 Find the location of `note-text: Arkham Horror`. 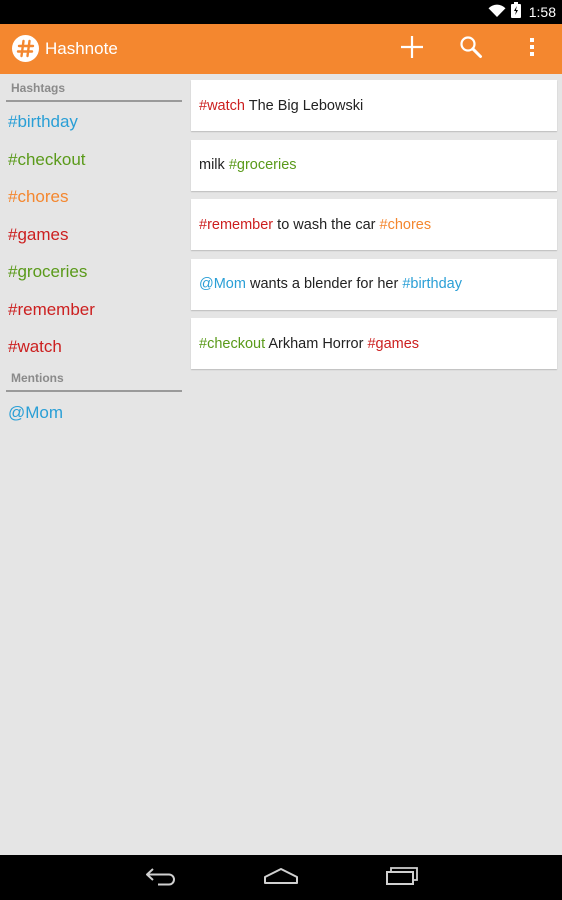

note-text: Arkham Horror is located at coordinates (316, 343).